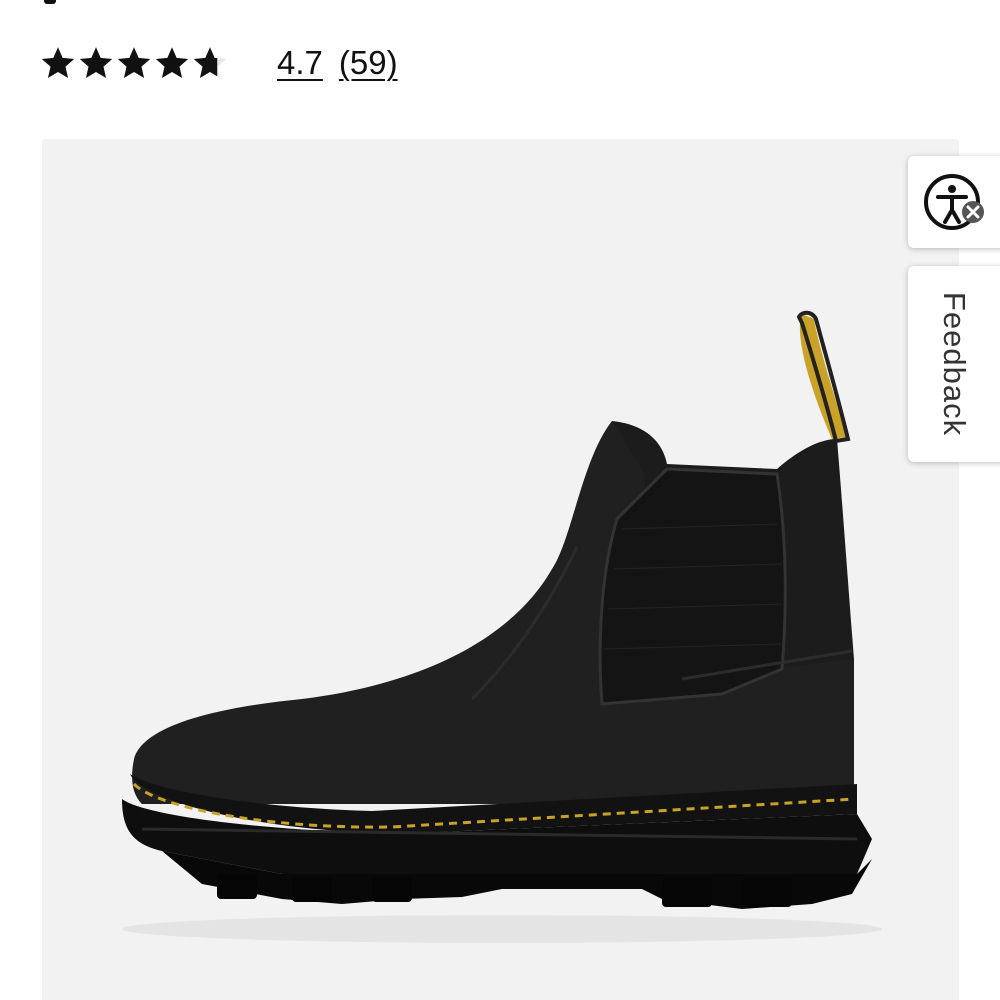 The width and height of the screenshot is (1000, 1000). I want to click on rating-value-link: 4.7, so click(300, 63).